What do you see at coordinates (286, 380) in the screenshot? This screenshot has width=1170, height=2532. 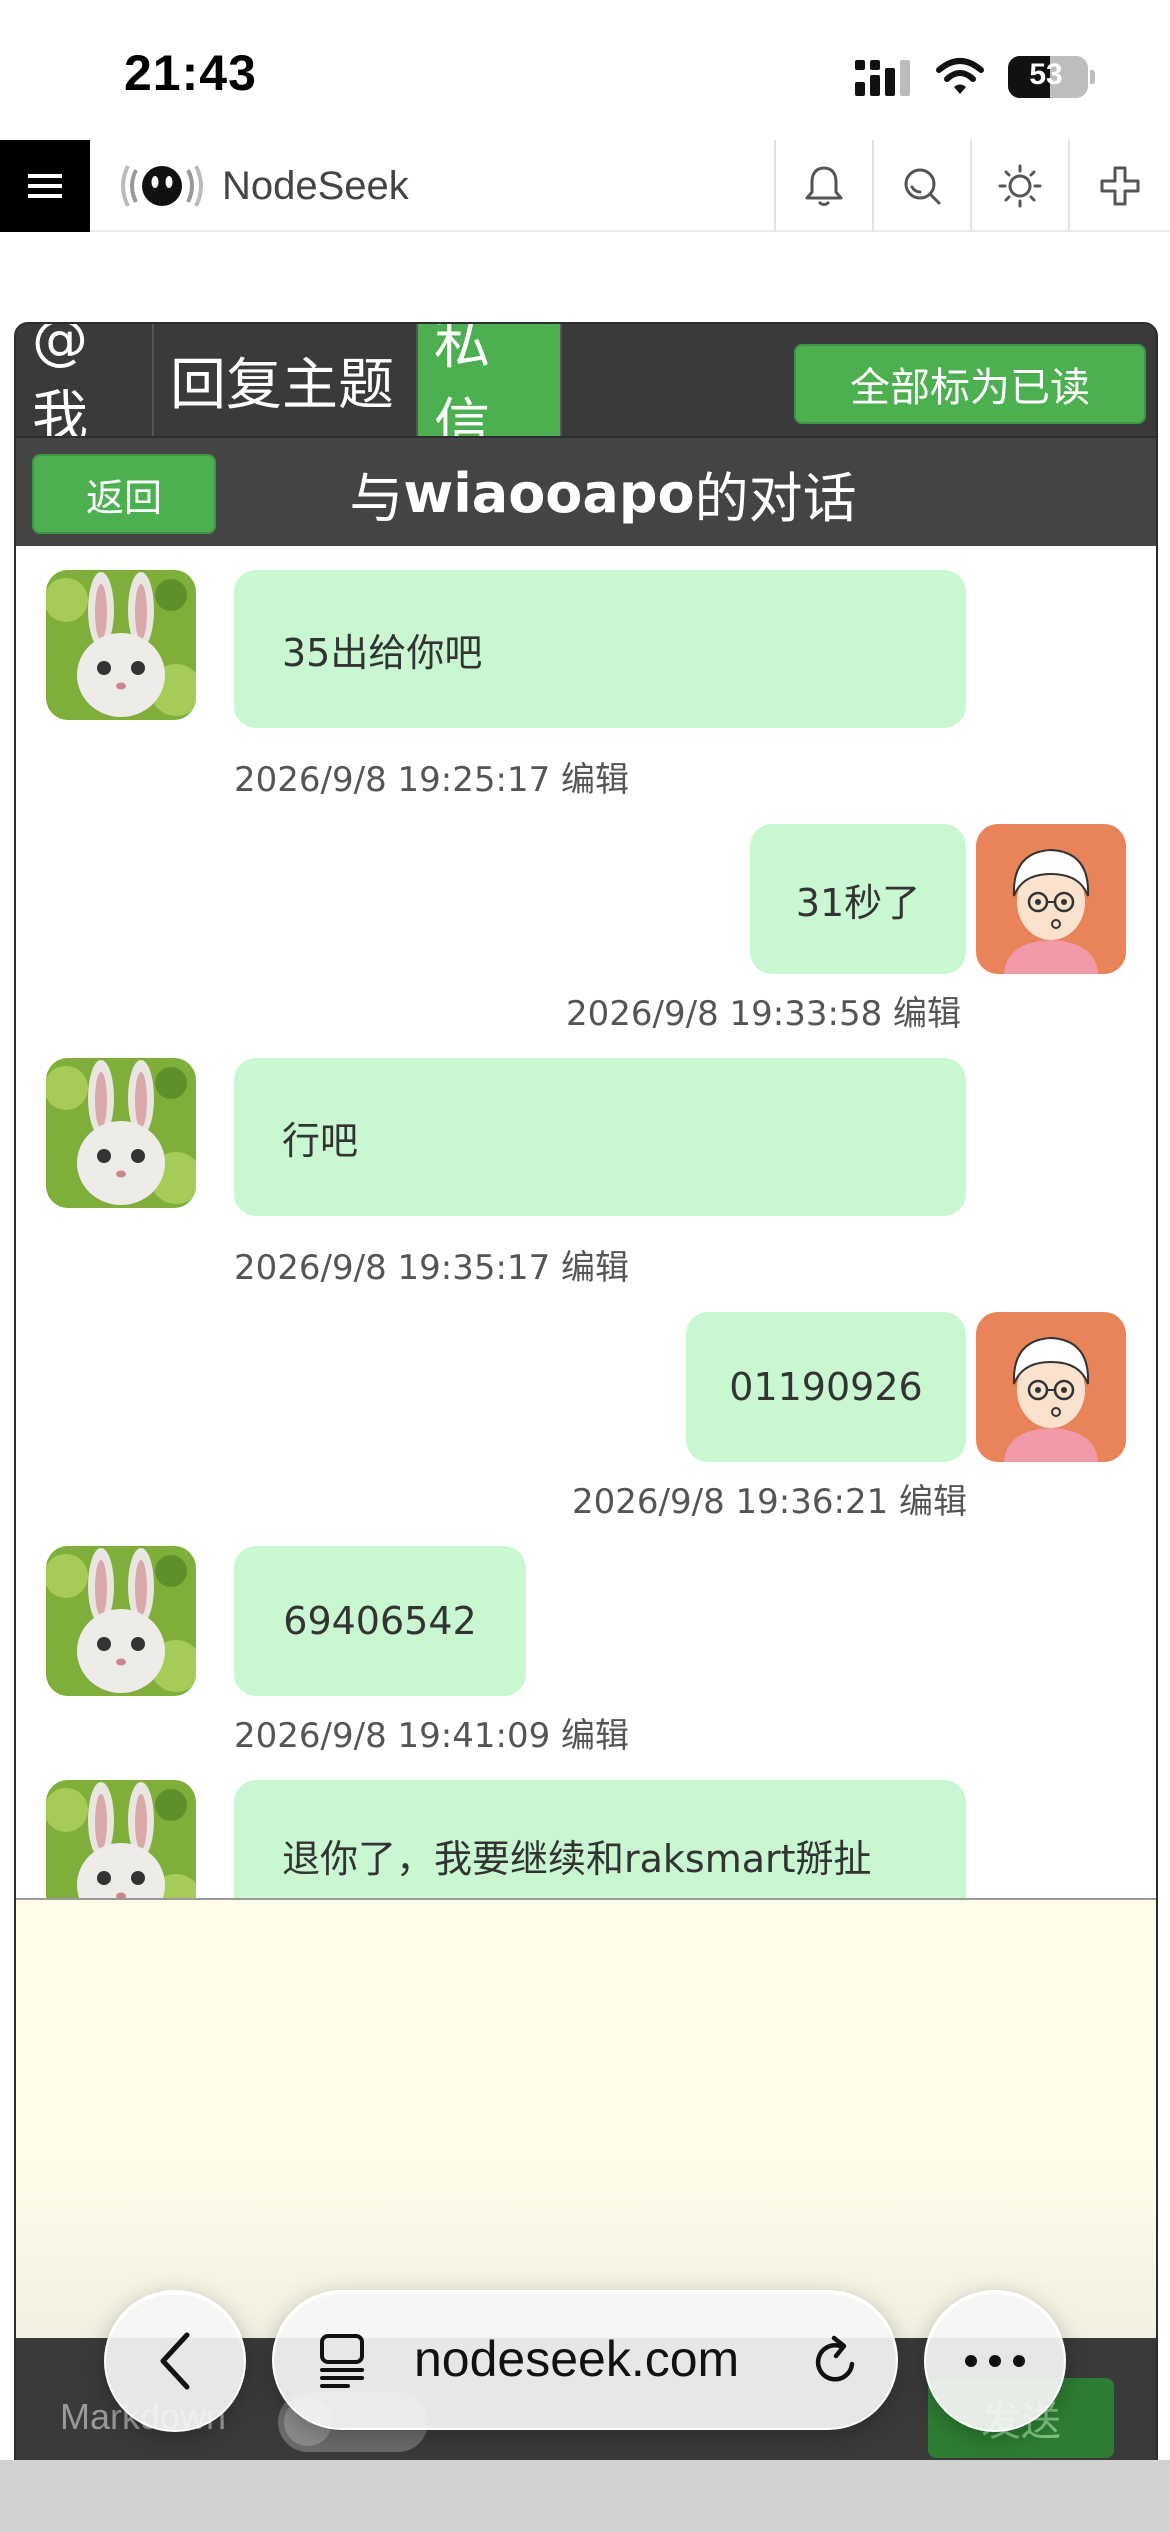 I see `tab-replies: 回复主题` at bounding box center [286, 380].